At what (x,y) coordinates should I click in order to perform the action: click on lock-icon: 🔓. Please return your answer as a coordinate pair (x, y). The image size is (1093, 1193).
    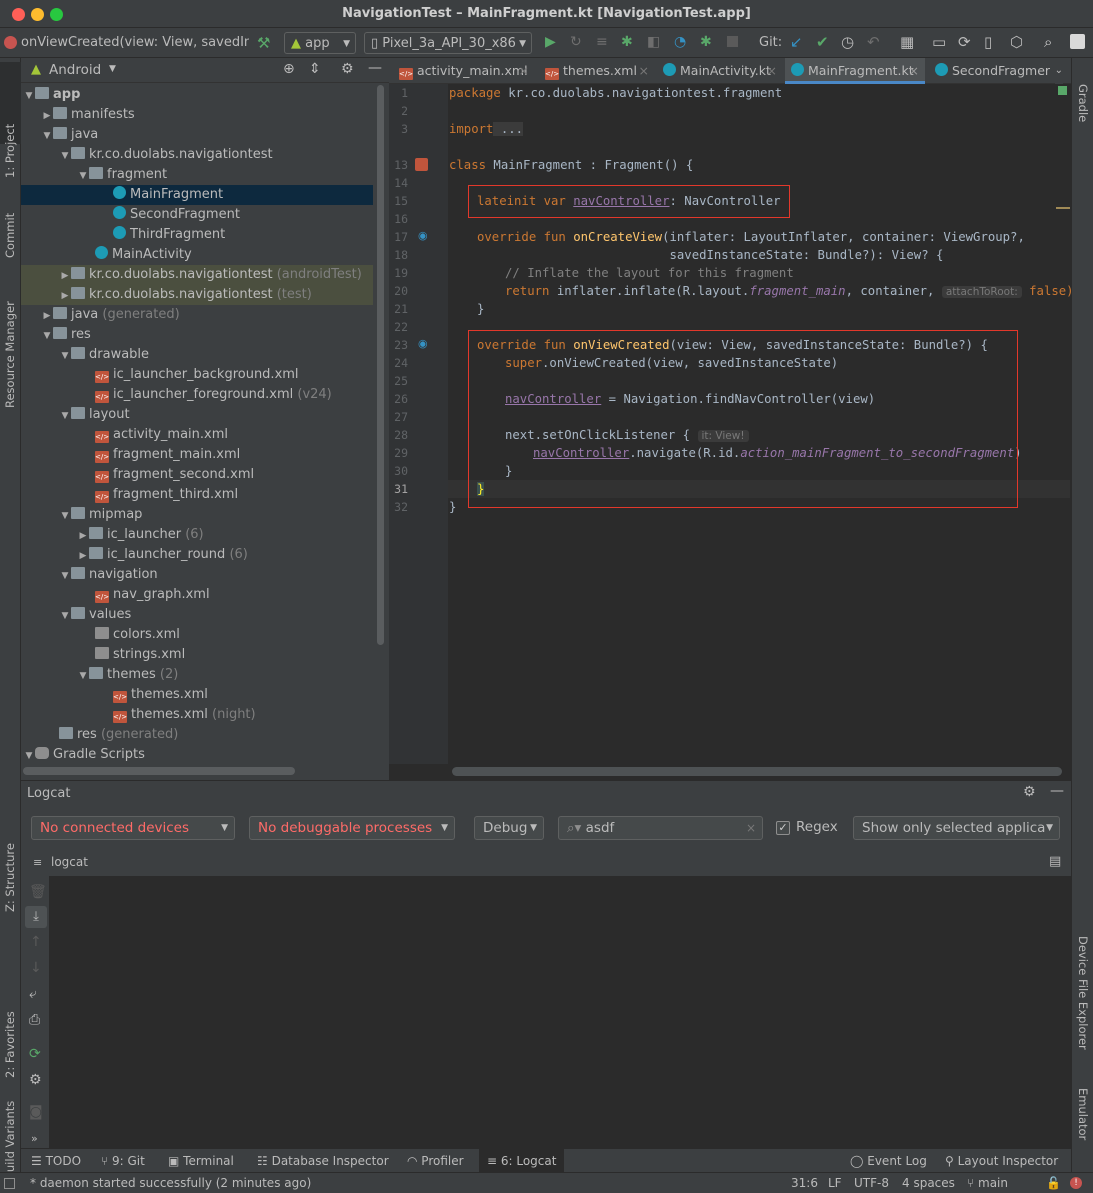
    Looking at the image, I should click on (1053, 1183).